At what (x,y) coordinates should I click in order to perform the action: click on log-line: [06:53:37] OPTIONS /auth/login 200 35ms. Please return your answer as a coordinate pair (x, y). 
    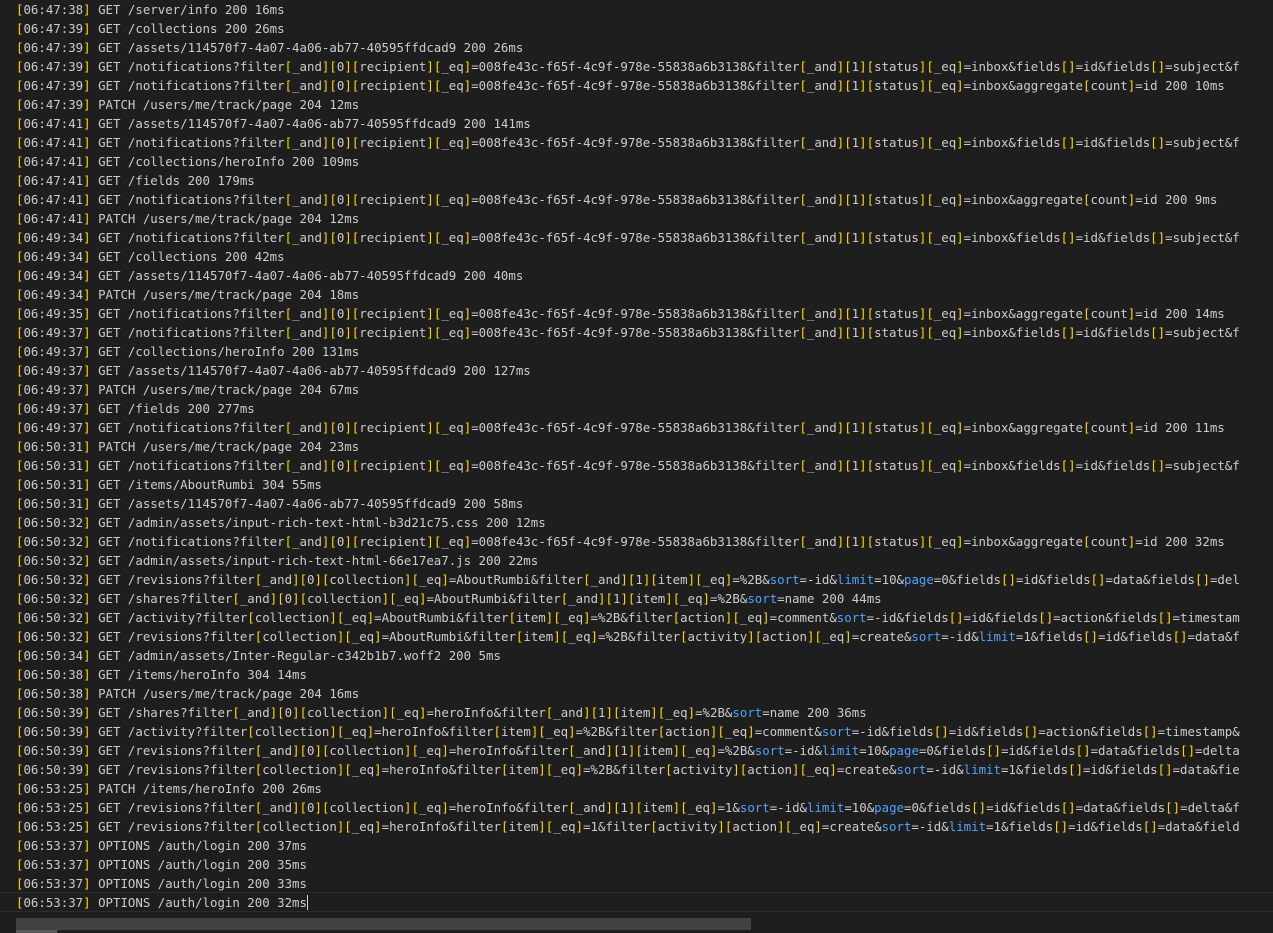
    Looking at the image, I should click on (161, 864).